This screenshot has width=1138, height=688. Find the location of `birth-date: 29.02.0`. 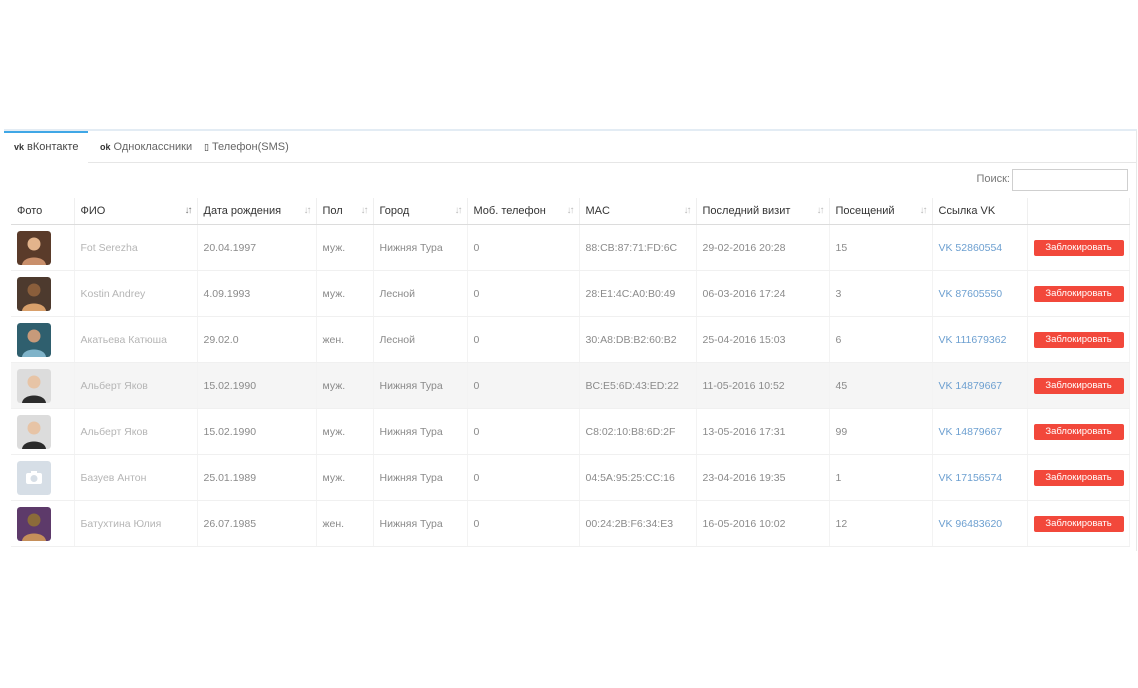

birth-date: 29.02.0 is located at coordinates (221, 339).